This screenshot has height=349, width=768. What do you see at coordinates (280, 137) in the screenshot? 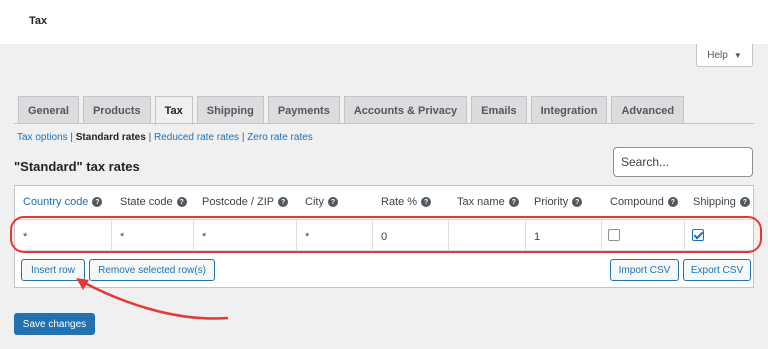
I see `subnav-zero-rate-rates: Zero rate rates` at bounding box center [280, 137].